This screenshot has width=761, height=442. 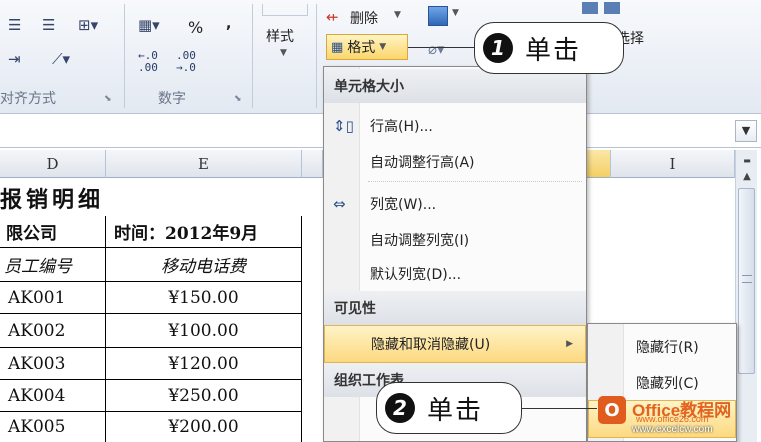 I want to click on fill-dropdown-icon: ▼, so click(x=455, y=13).